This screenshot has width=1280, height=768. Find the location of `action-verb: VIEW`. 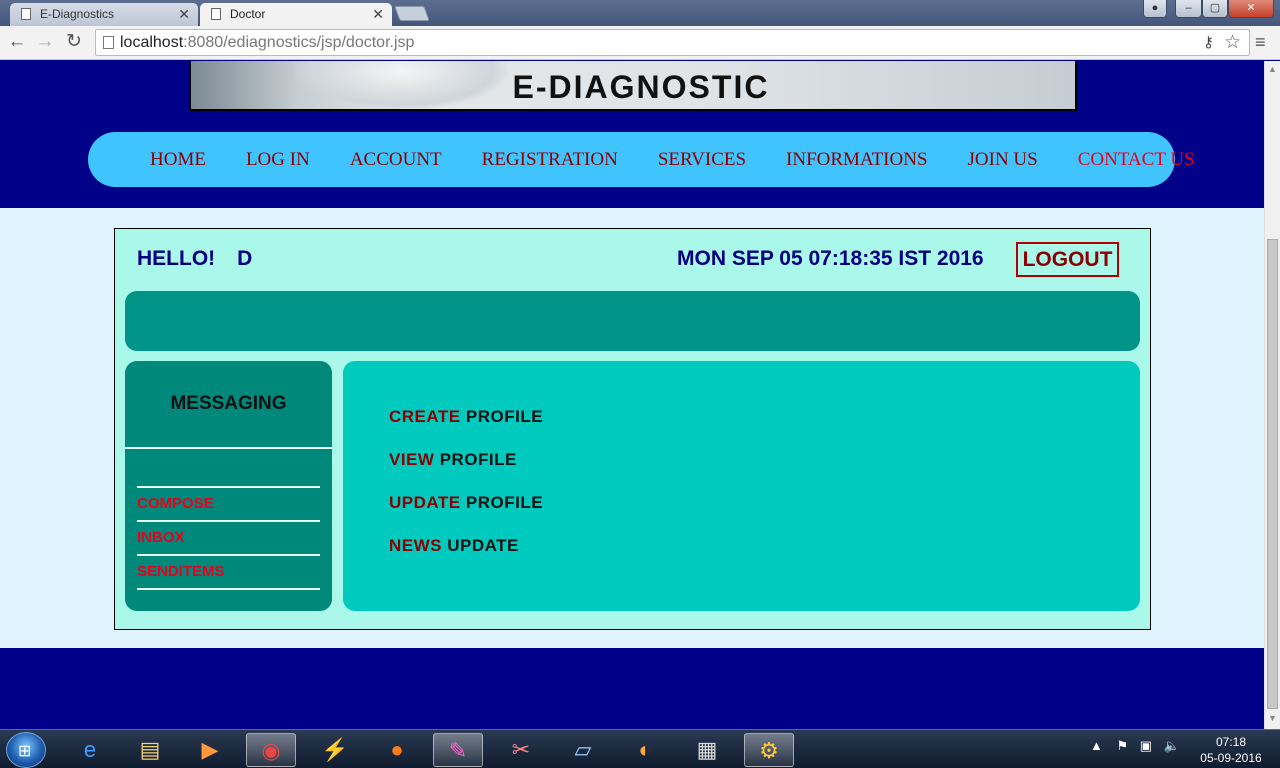

action-verb: VIEW is located at coordinates (412, 459).